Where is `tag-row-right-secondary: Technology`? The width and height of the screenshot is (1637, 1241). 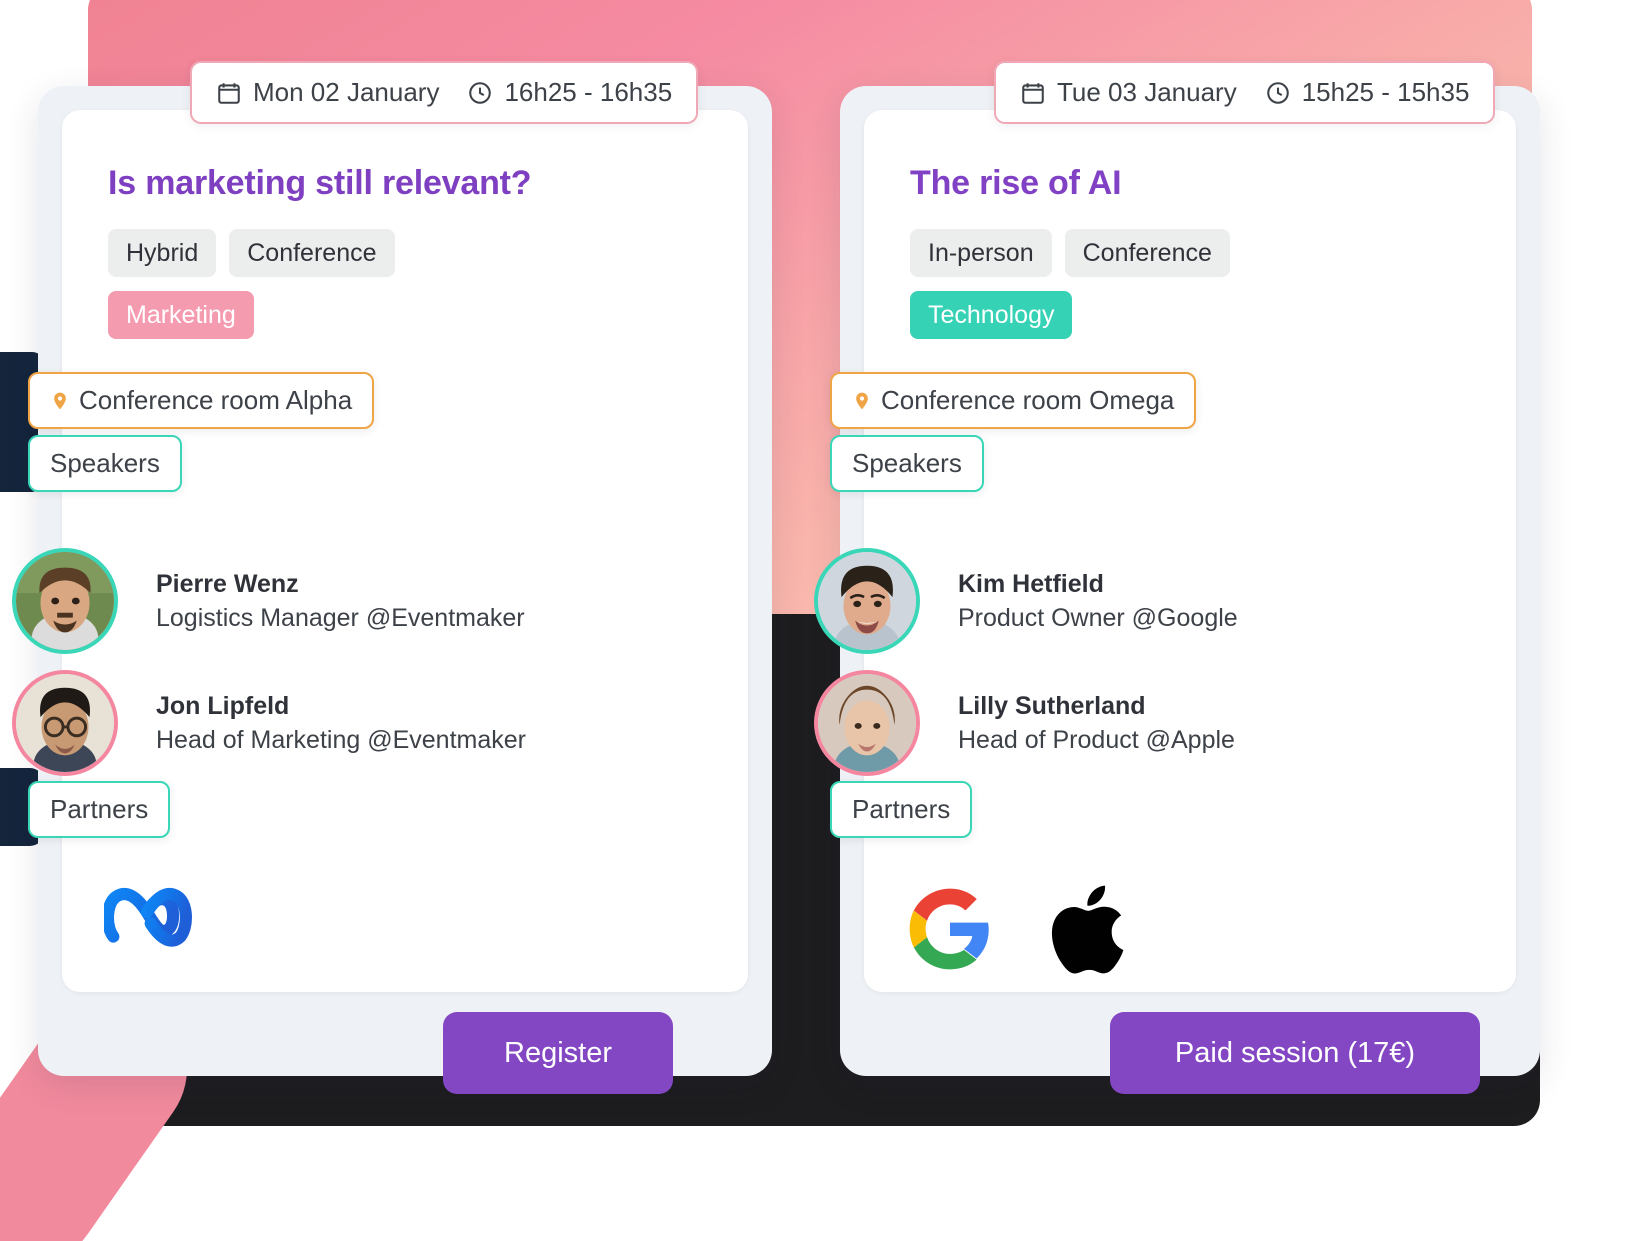
tag-row-right-secondary: Technology is located at coordinates (1190, 315).